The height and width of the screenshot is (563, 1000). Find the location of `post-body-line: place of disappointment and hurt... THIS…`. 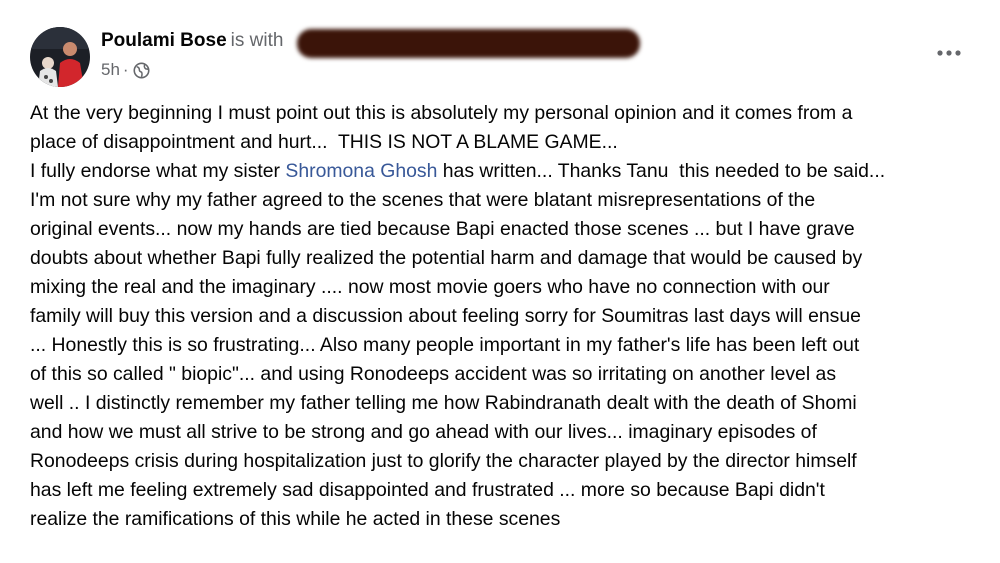

post-body-line: place of disappointment and hurt... THIS… is located at coordinates (324, 142).